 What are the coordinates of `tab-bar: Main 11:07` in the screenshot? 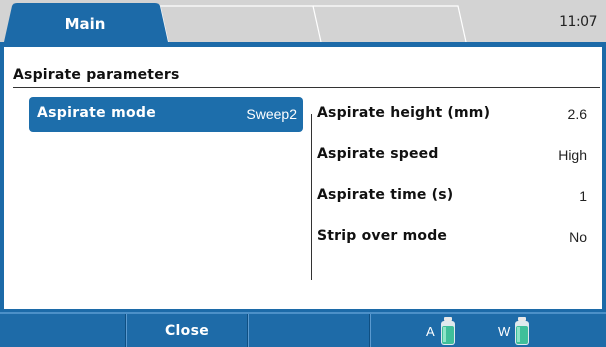 It's located at (303, 21).